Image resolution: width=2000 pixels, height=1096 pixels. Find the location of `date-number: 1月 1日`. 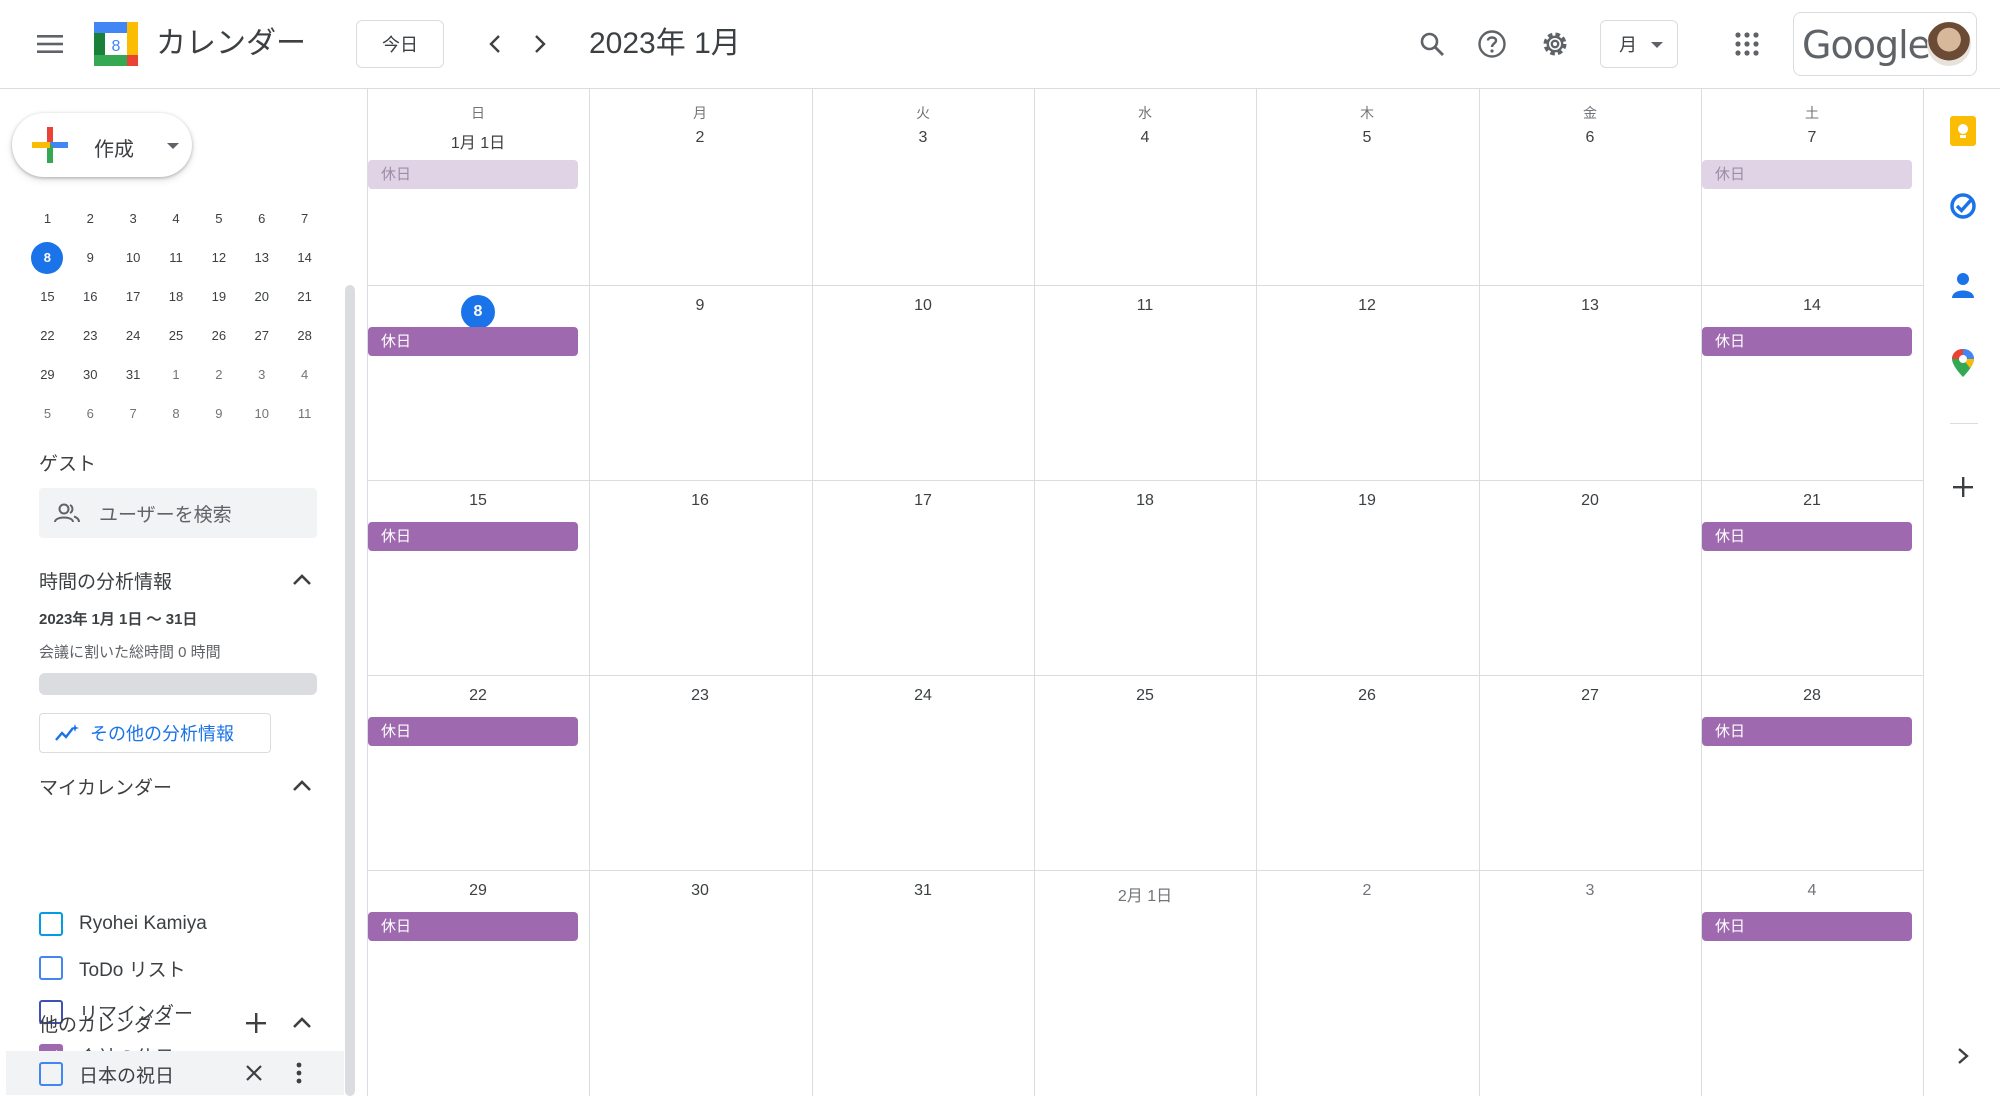

date-number: 1月 1日 is located at coordinates (478, 141).